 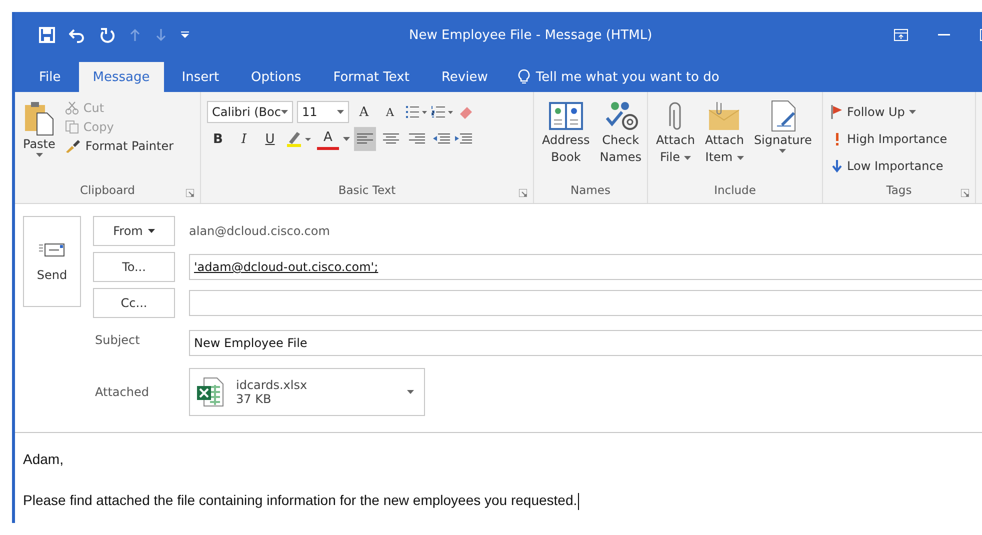 I want to click on signature-button: Signature, so click(x=783, y=140).